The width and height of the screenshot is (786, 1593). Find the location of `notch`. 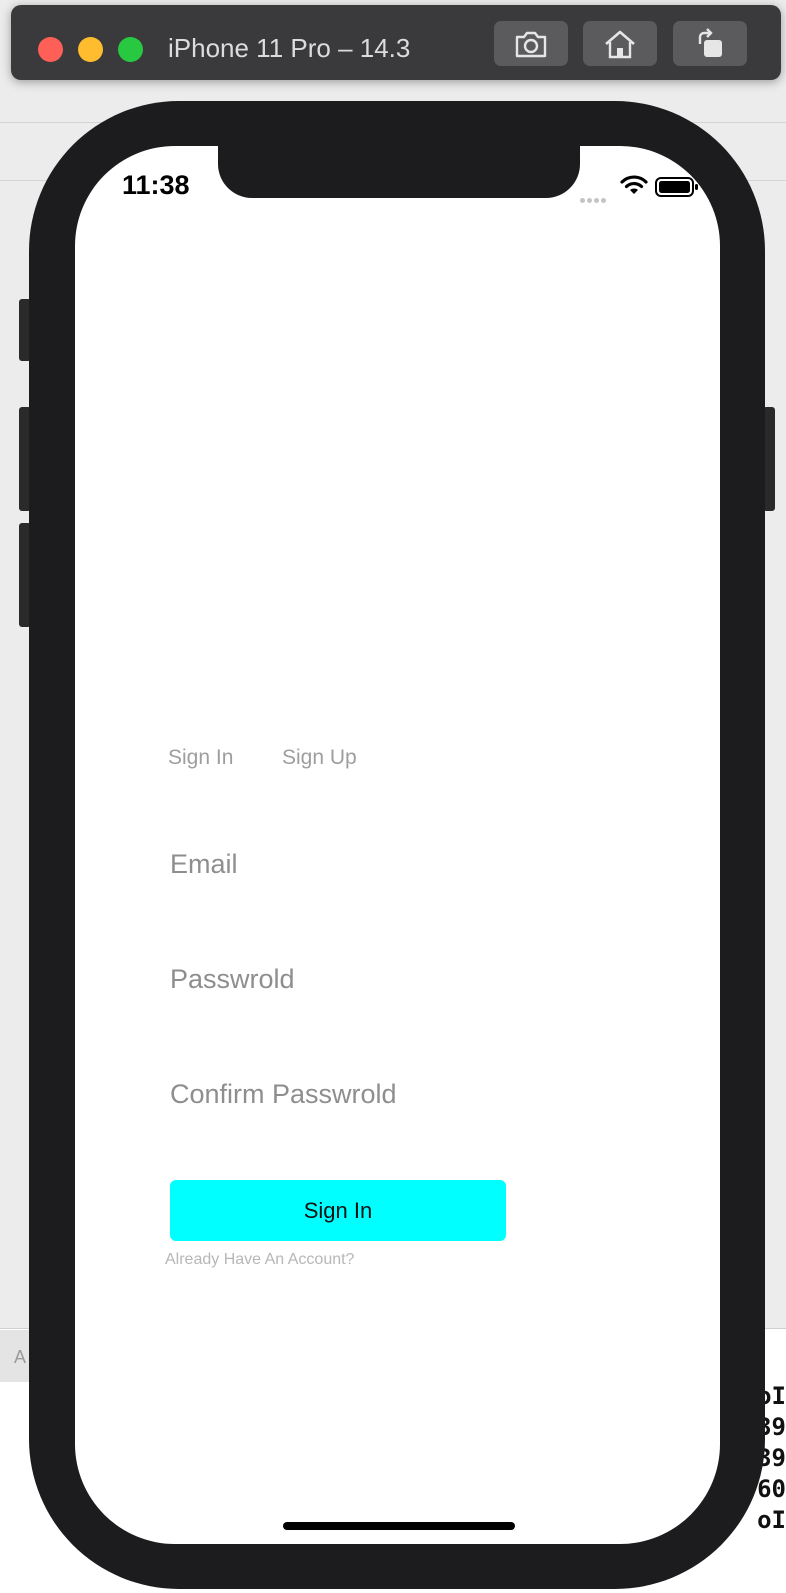

notch is located at coordinates (399, 172).